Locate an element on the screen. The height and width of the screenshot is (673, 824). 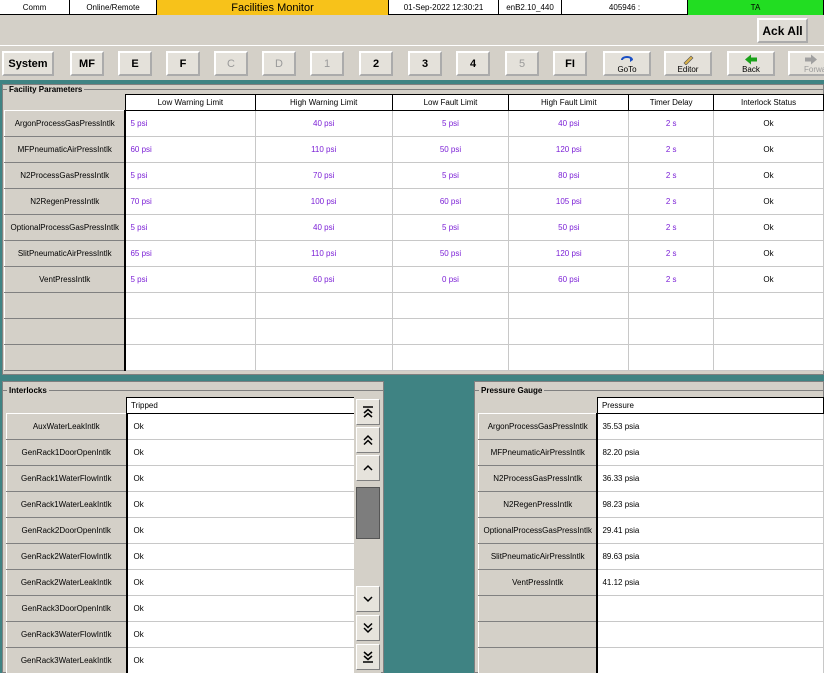
e-button: E is located at coordinates (135, 63).